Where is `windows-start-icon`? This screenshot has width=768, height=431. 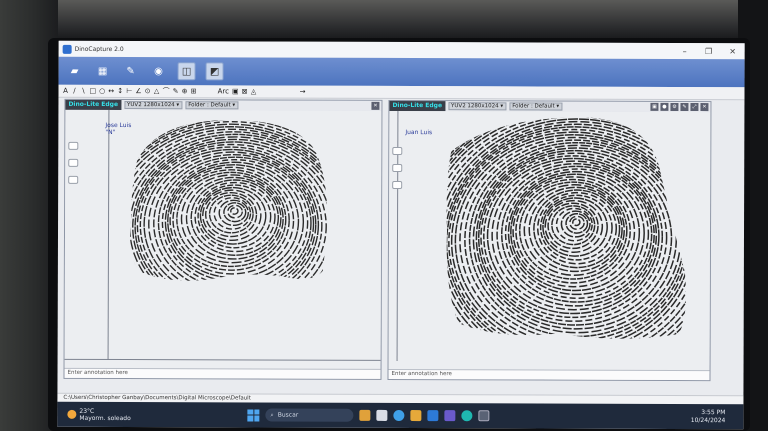 windows-start-icon is located at coordinates (253, 415).